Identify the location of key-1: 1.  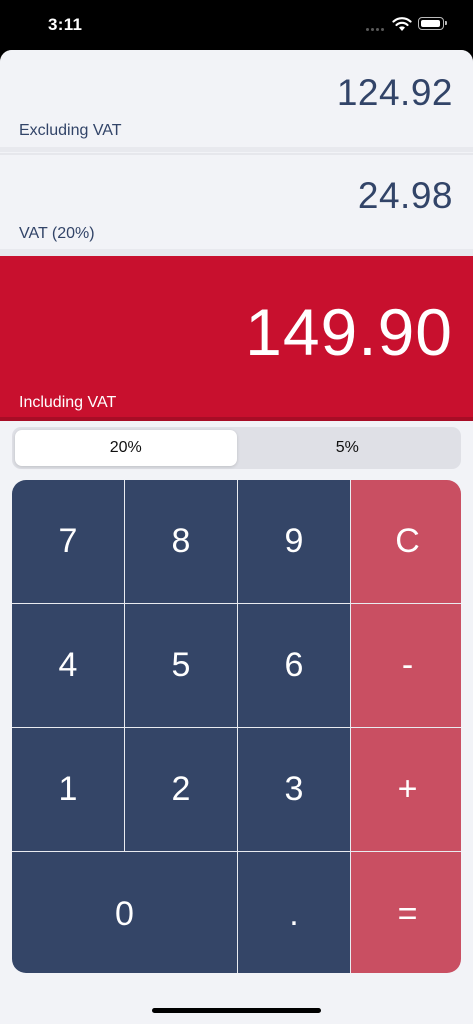
(68, 789).